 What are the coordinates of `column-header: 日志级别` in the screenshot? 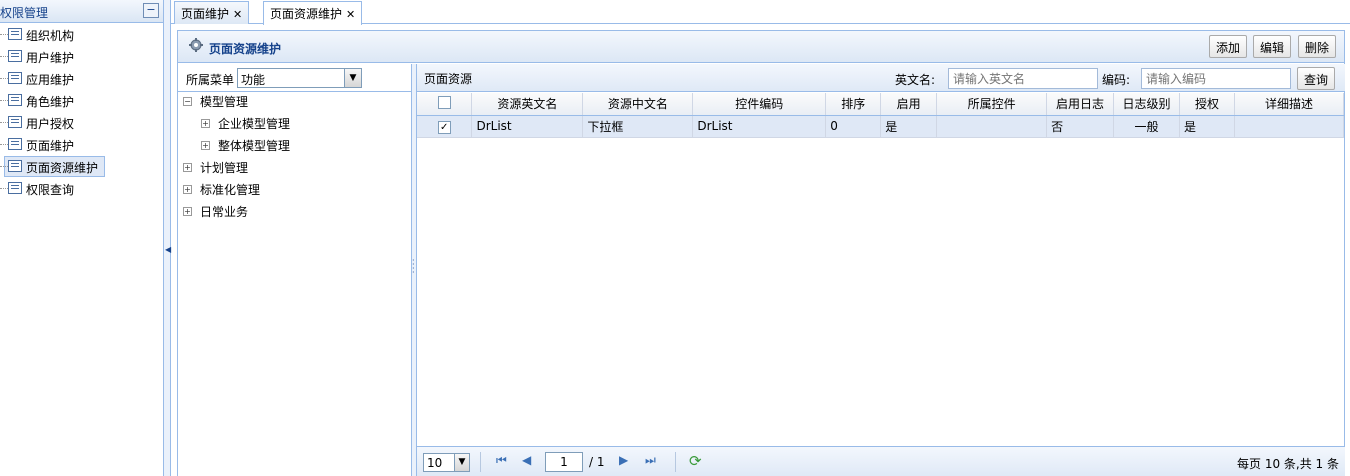 It's located at (1146, 104).